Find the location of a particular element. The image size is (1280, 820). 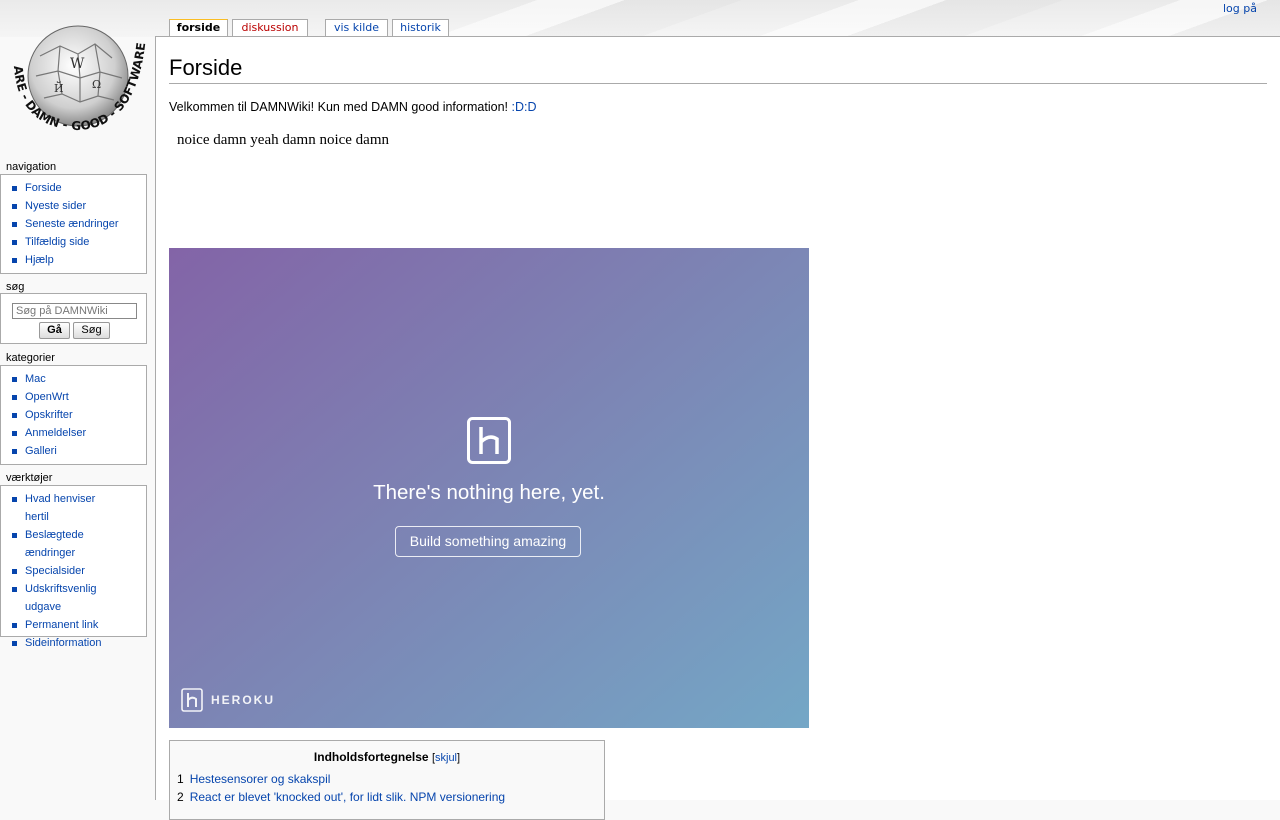

category-item-openwrt: OpenWrt is located at coordinates (73, 397).